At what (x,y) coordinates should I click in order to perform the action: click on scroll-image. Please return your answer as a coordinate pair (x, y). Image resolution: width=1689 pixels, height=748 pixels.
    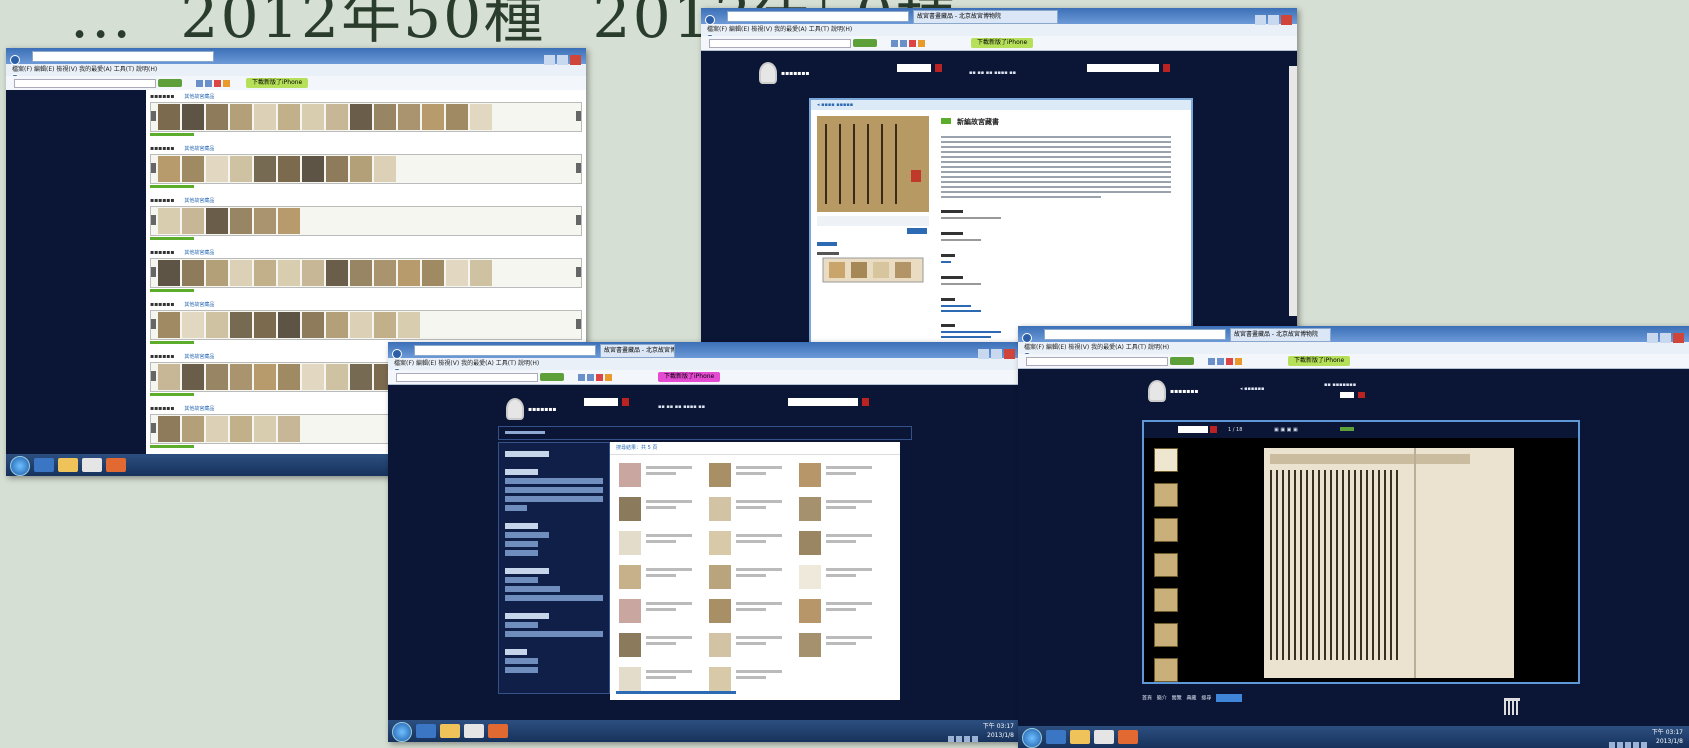
    Looking at the image, I should click on (873, 164).